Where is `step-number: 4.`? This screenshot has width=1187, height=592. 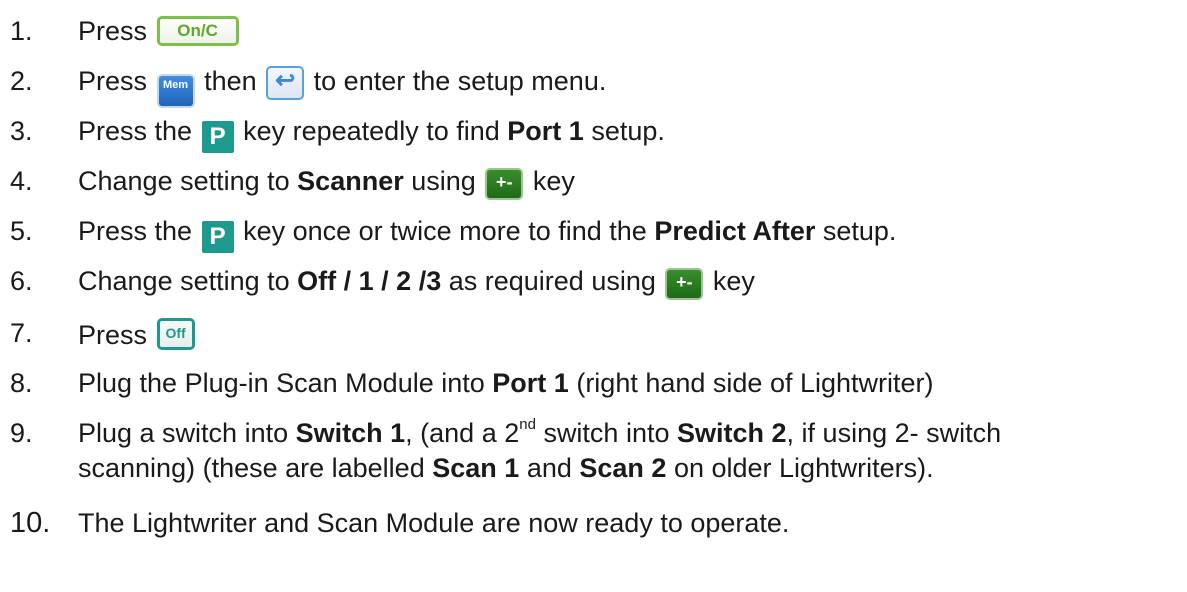 step-number: 4. is located at coordinates (21, 181).